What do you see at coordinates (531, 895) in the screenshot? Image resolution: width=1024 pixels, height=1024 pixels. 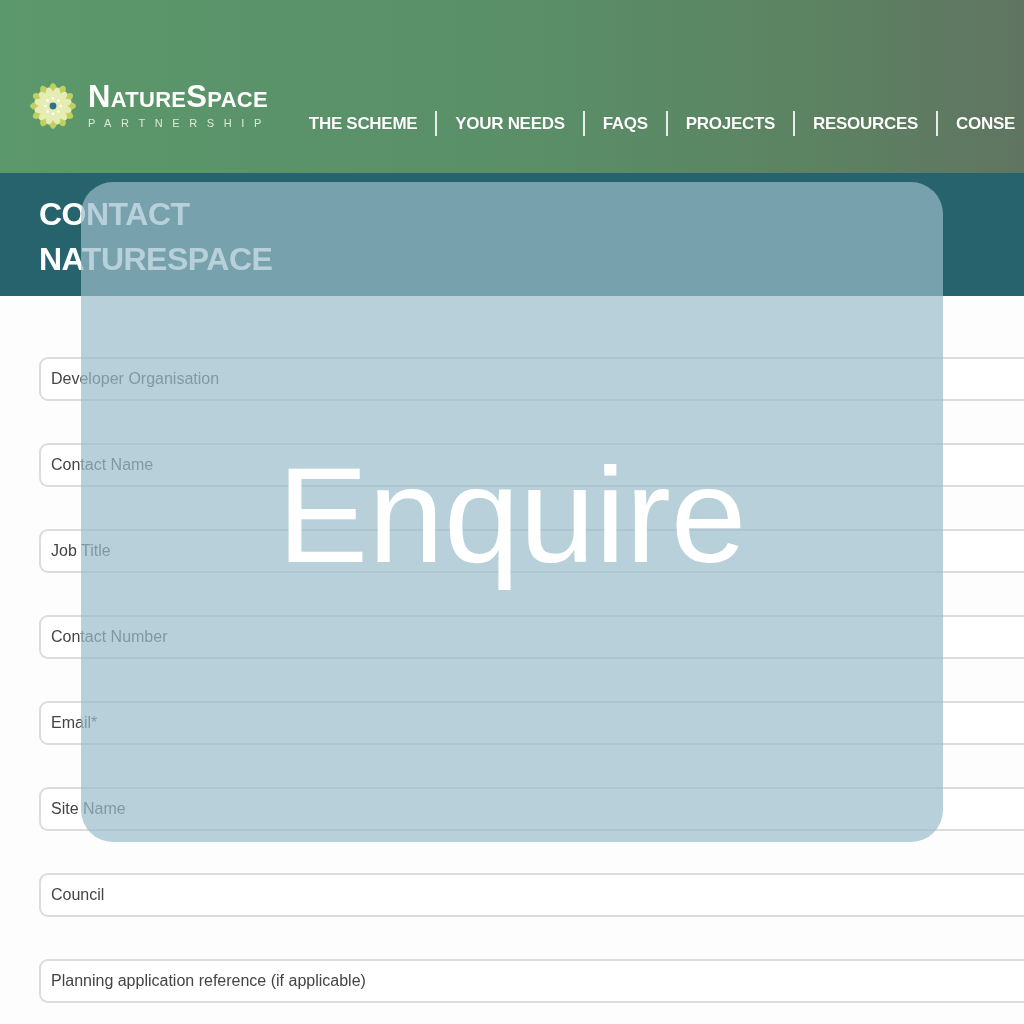 I see `input-field: Council` at bounding box center [531, 895].